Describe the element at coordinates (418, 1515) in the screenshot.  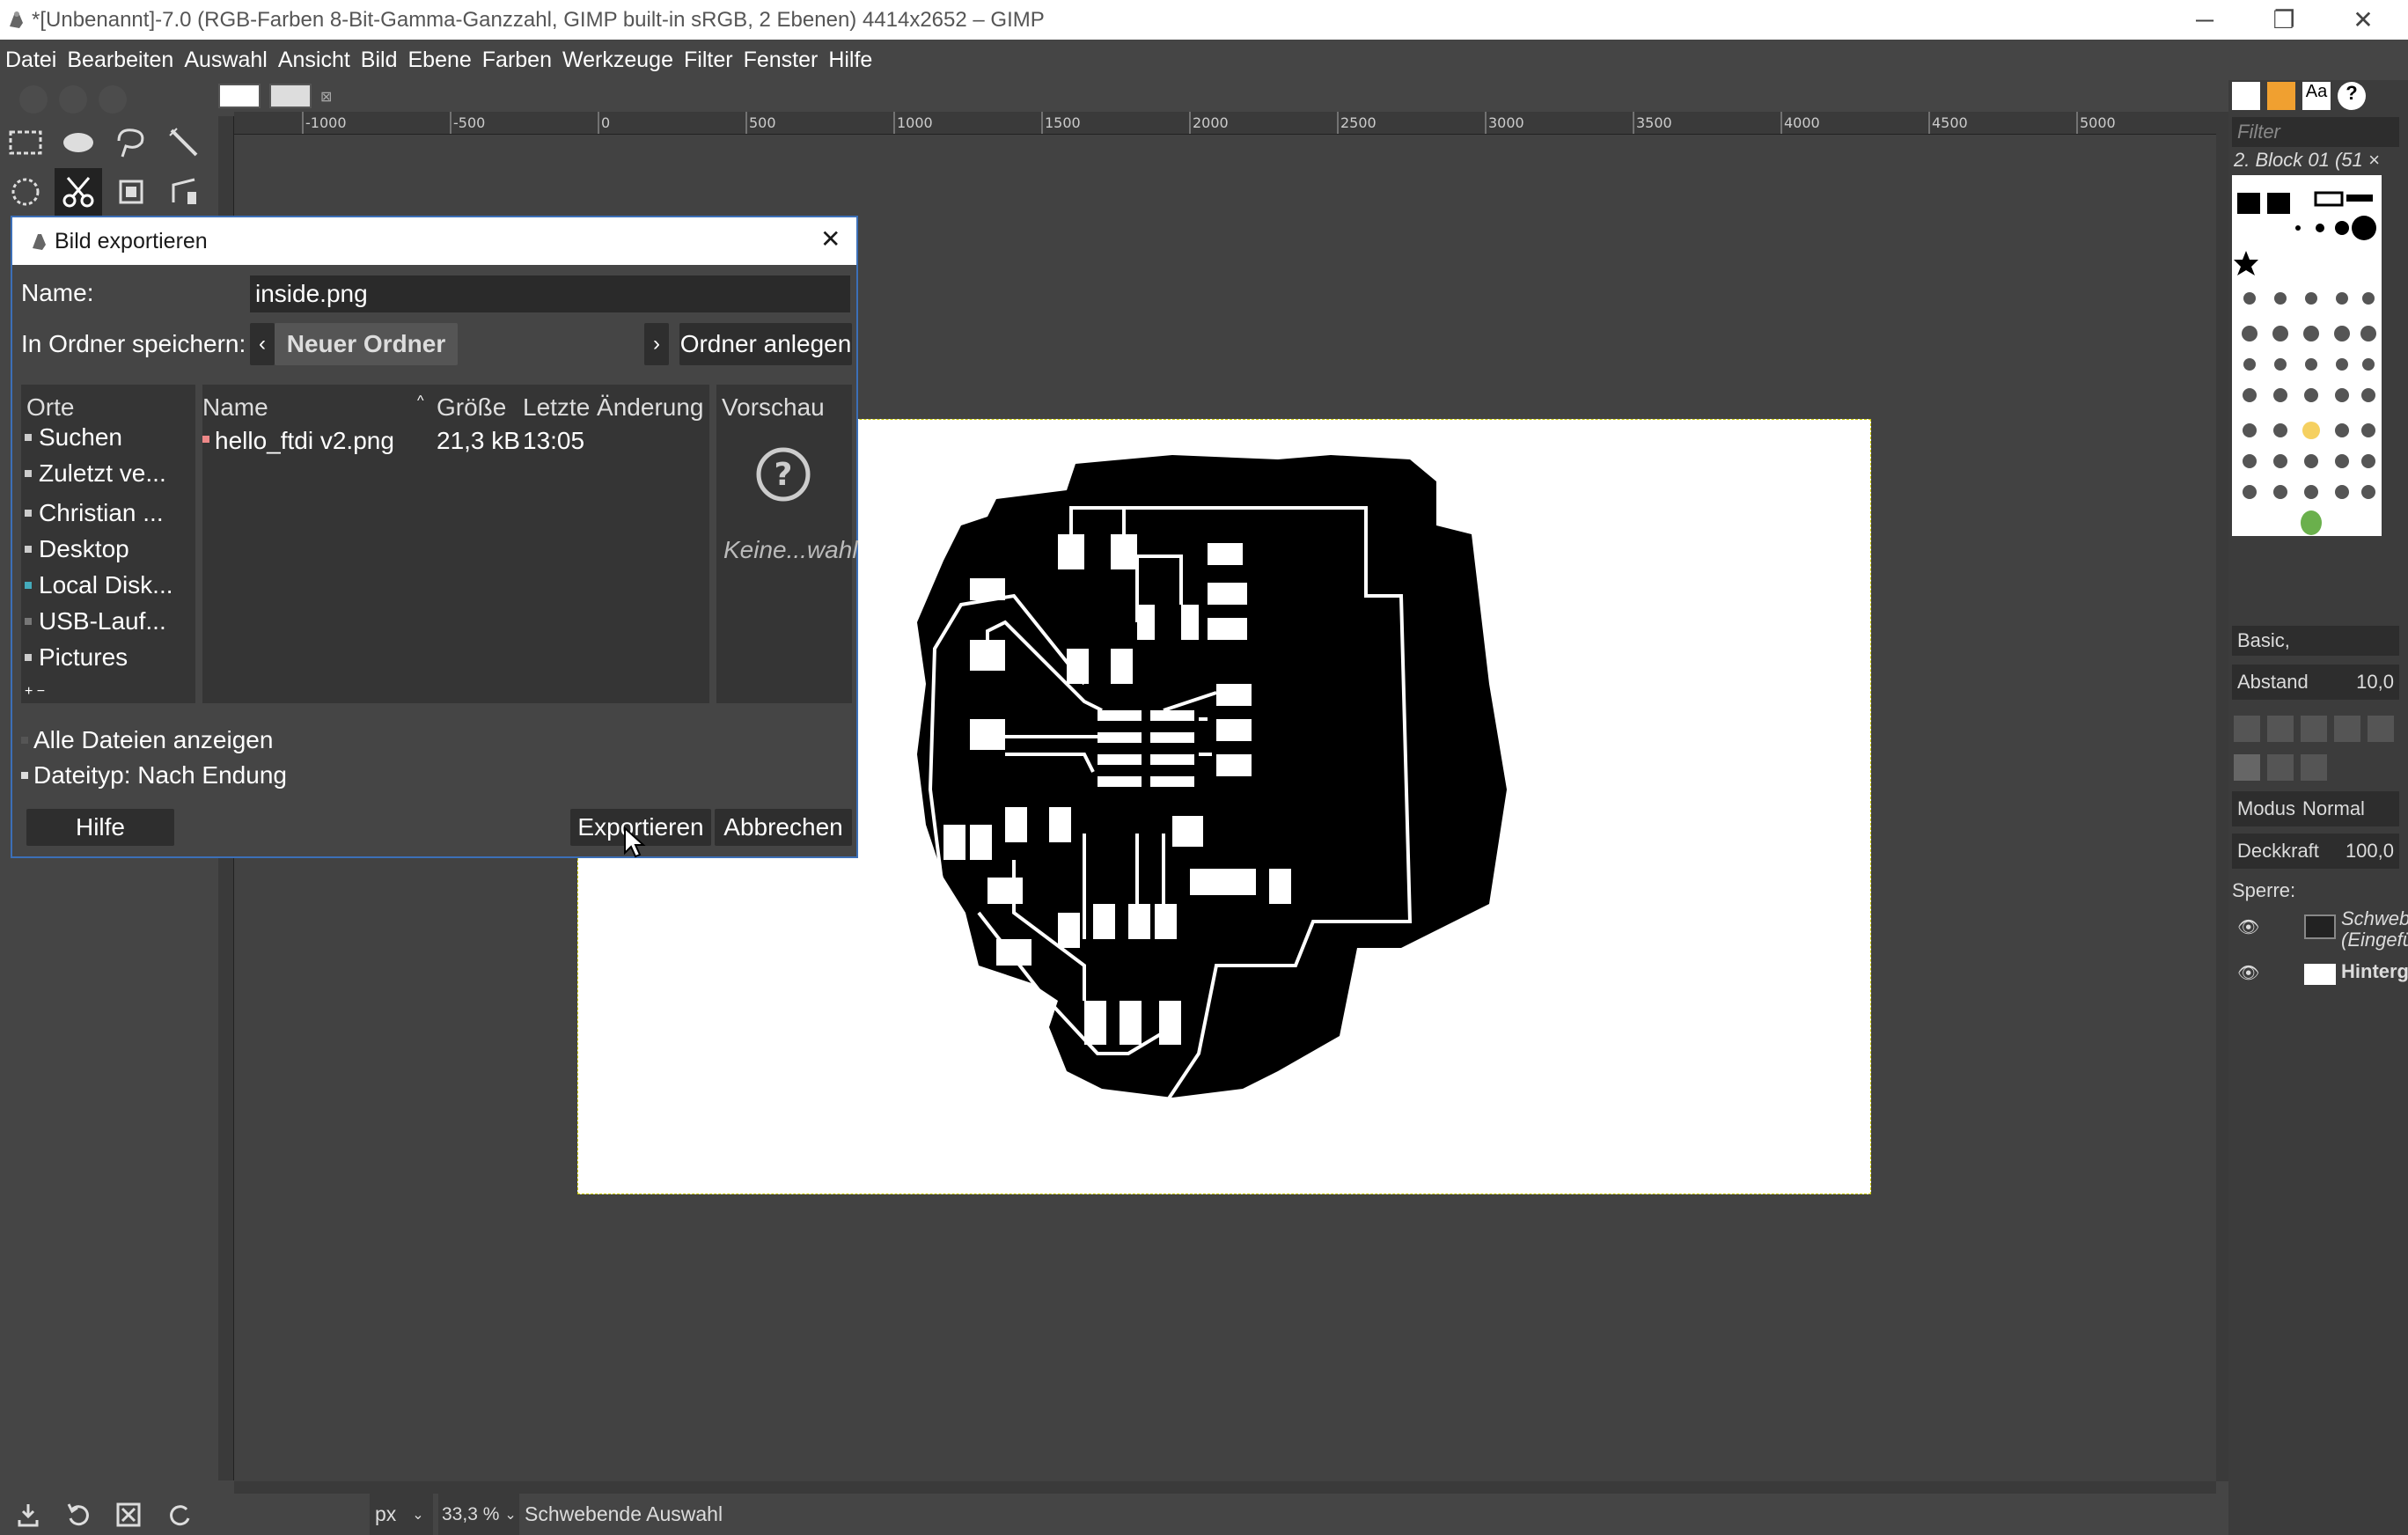
I see `chevron-down-icon: ⌄` at that location.